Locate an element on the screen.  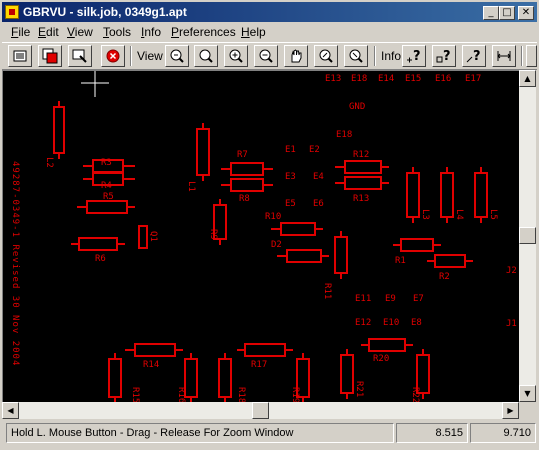
menu-file-rest: ile is located at coordinates (24, 32).